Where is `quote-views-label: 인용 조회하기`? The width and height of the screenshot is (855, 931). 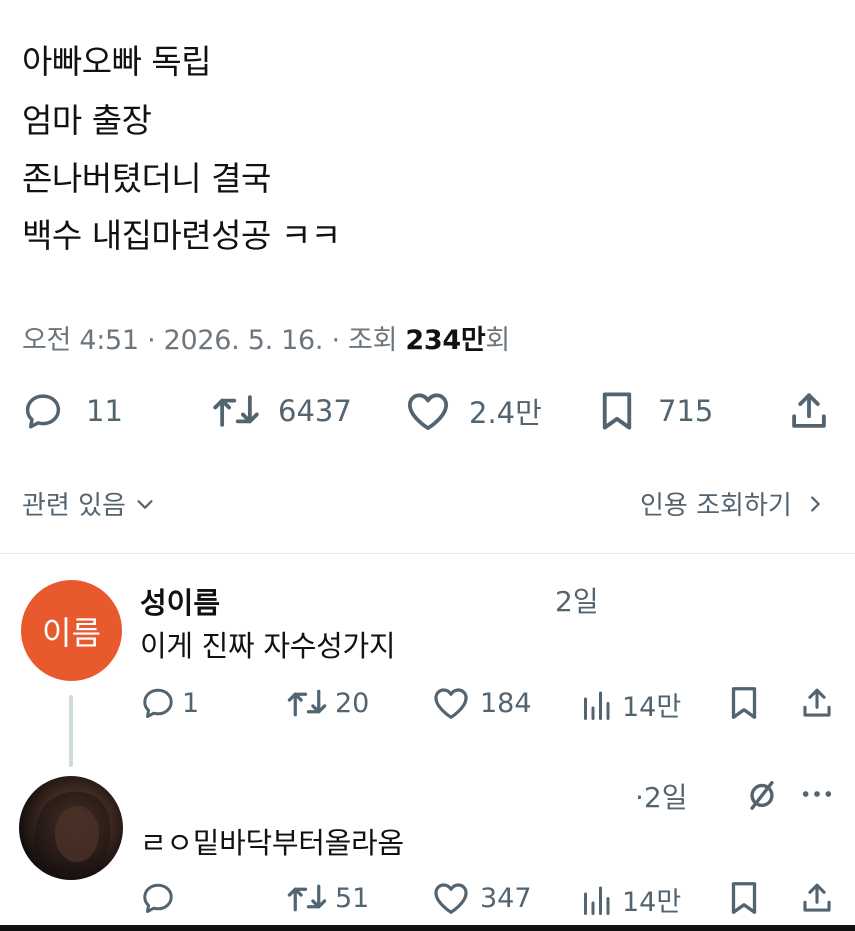
quote-views-label: 인용 조회하기 is located at coordinates (716, 506).